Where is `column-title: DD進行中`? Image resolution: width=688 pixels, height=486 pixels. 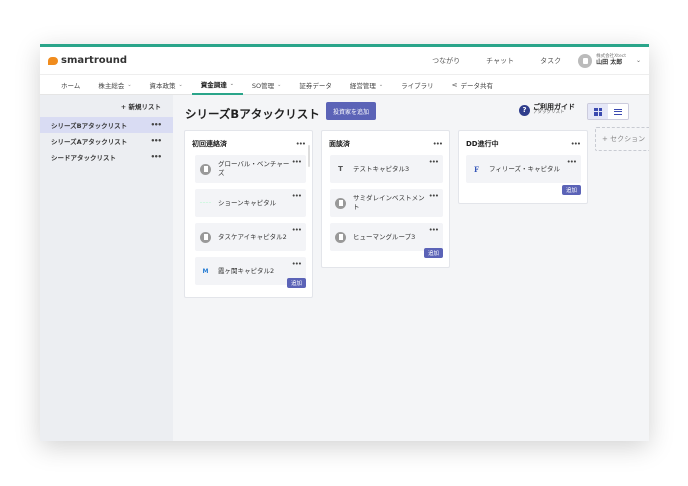 column-title: DD進行中 is located at coordinates (482, 144).